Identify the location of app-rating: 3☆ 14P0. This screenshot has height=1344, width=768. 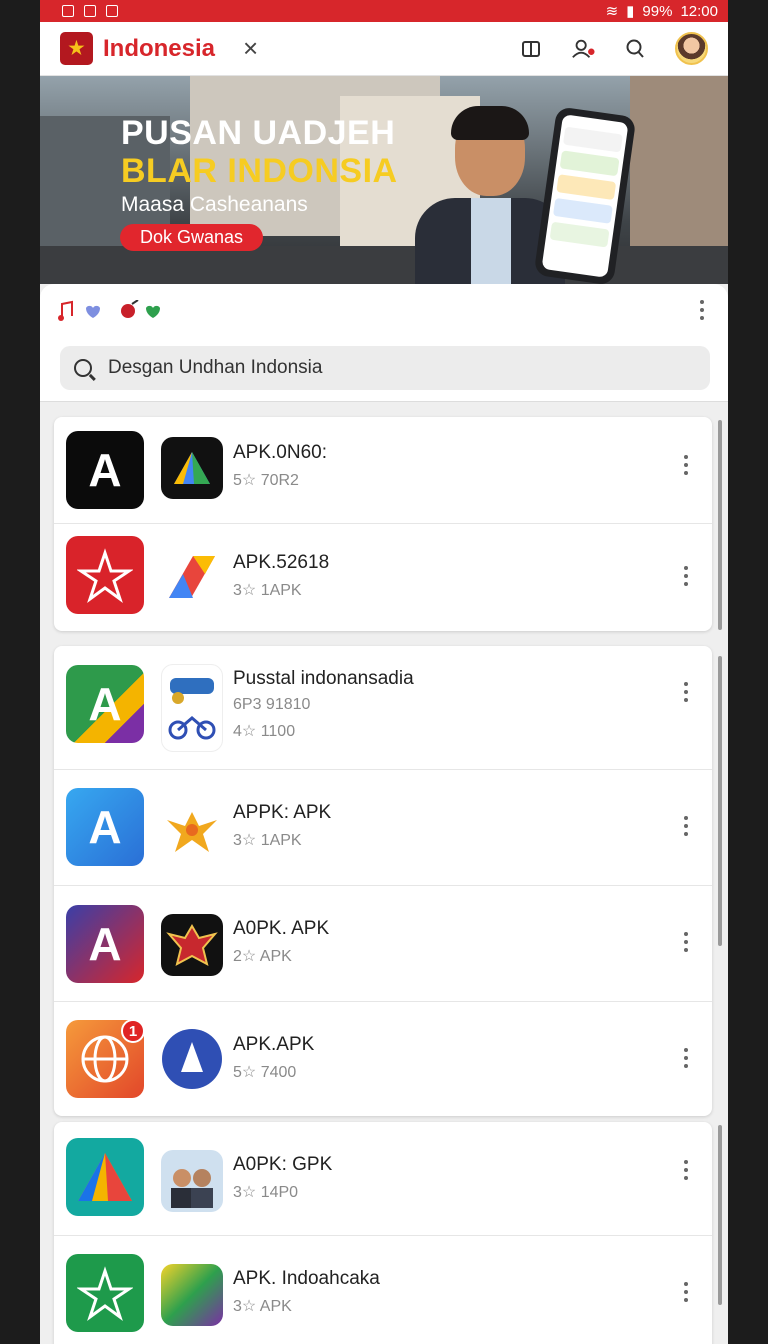
(266, 1192).